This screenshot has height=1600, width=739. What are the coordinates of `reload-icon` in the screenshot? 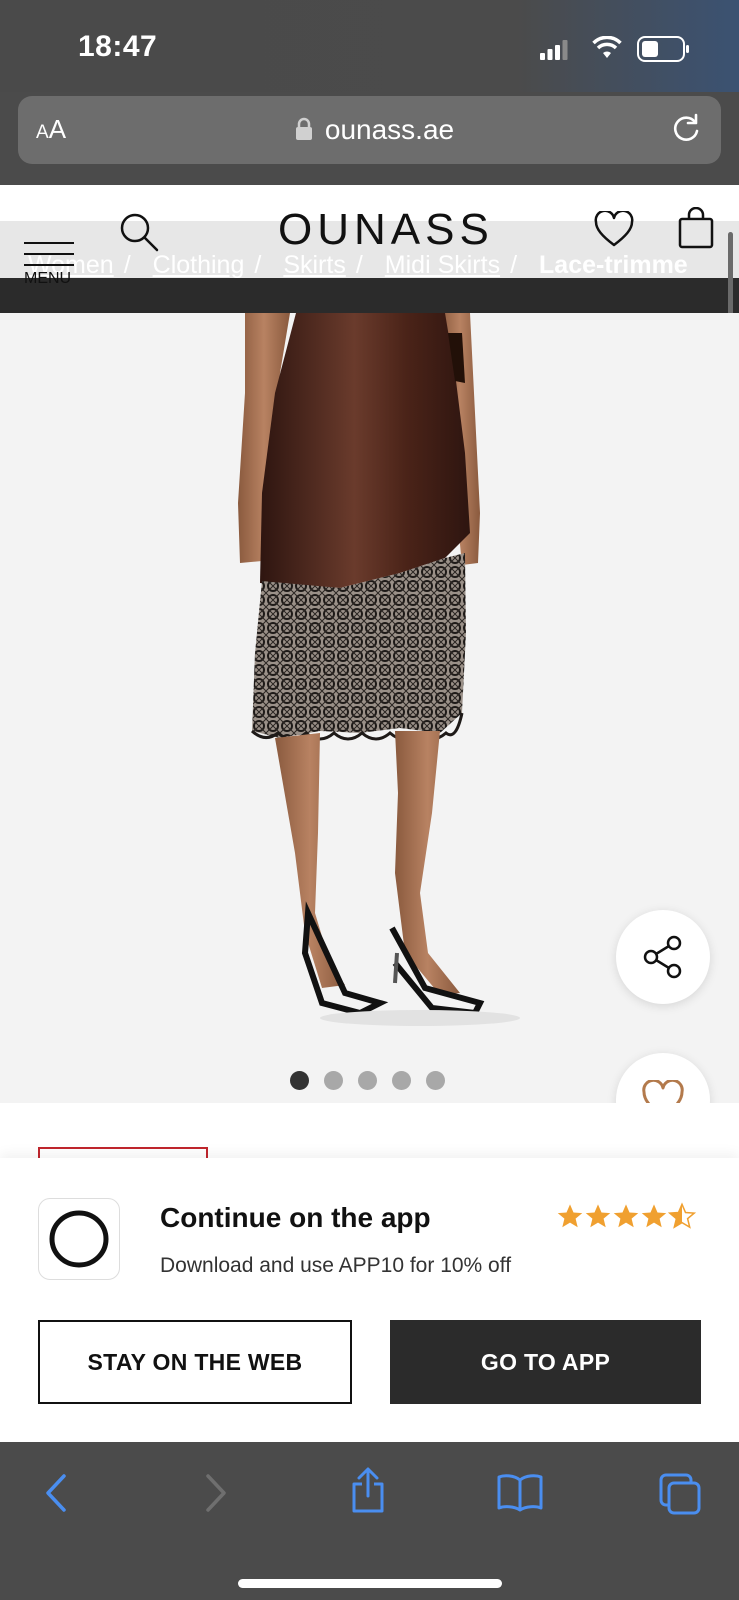 It's located at (686, 129).